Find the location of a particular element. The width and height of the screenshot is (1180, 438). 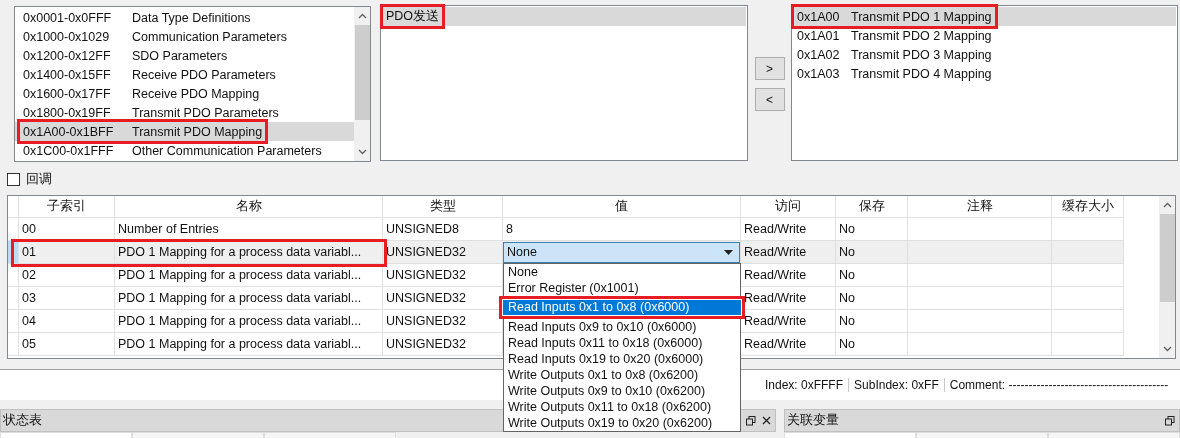

dropdown-option: None is located at coordinates (622, 272).